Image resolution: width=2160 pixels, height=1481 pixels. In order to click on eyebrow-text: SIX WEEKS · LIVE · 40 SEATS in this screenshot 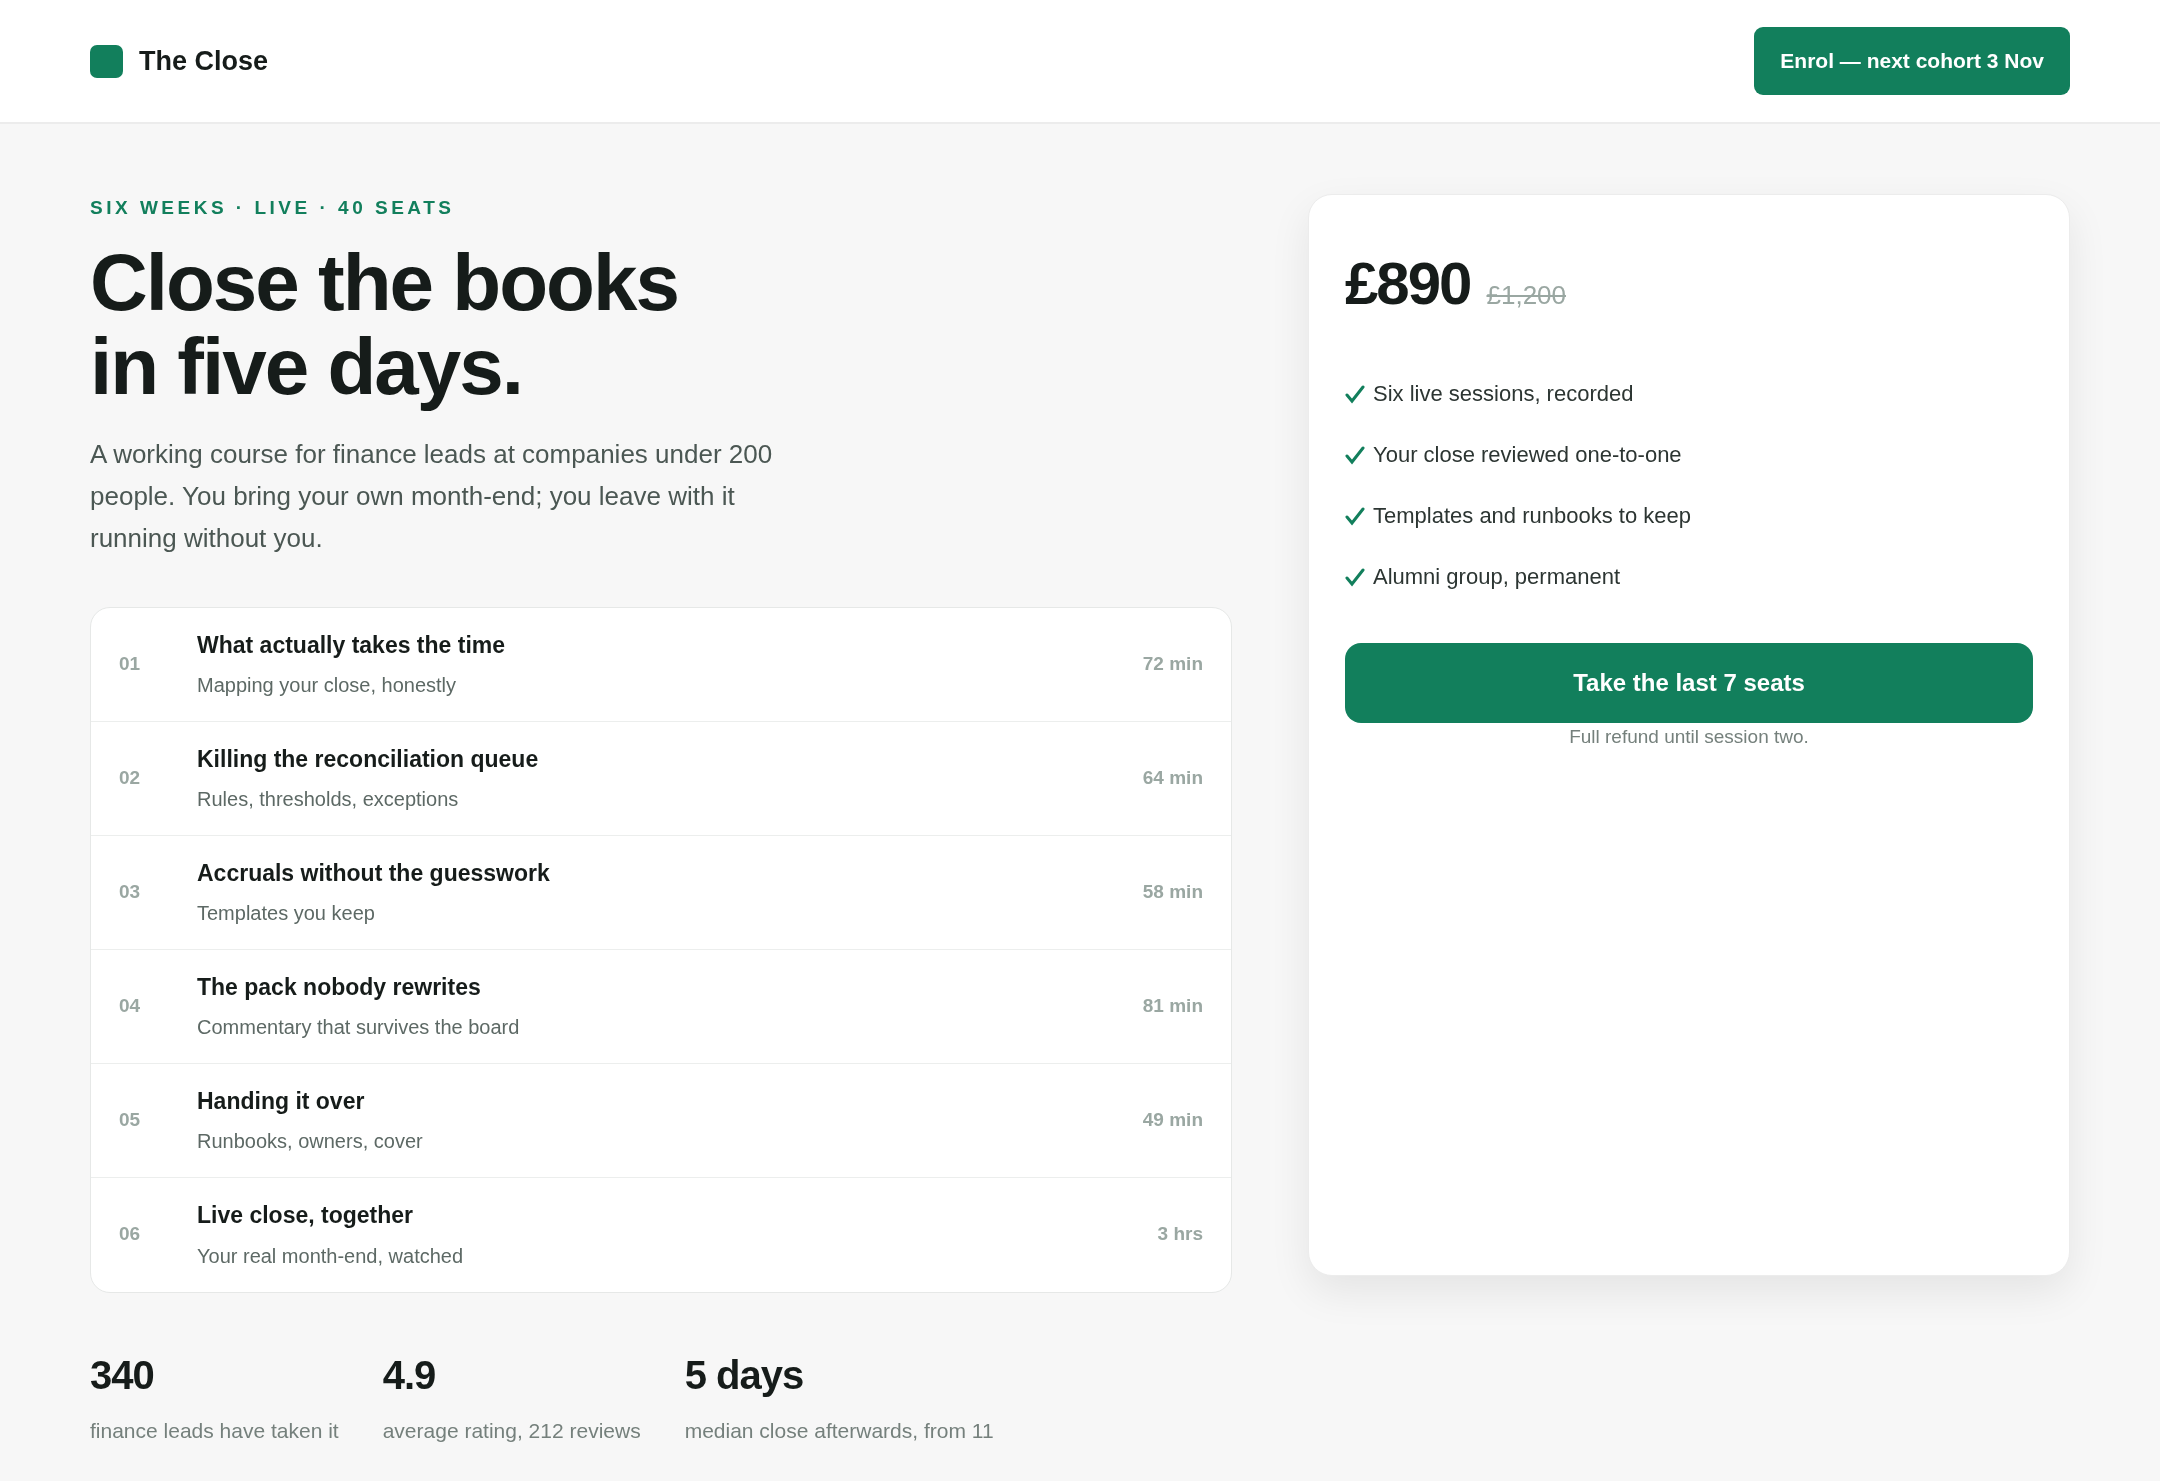, I will do `click(273, 208)`.